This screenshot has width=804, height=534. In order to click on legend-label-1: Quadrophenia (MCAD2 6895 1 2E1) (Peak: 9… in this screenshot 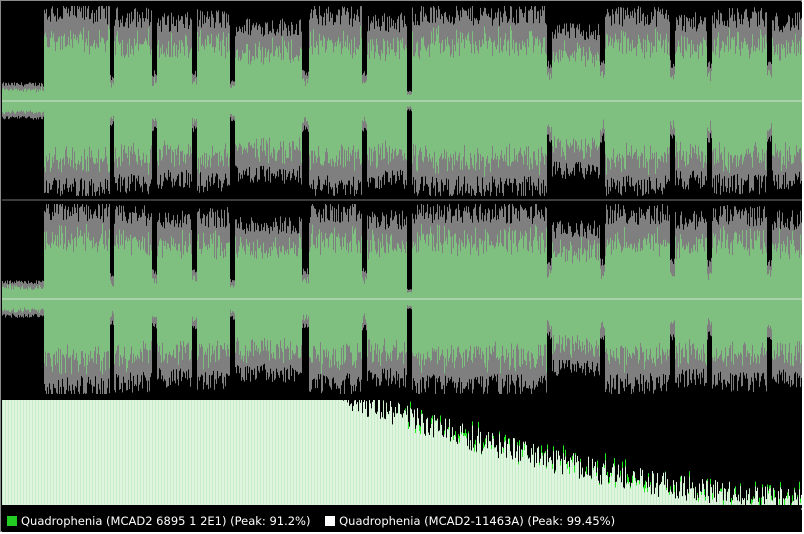, I will do `click(166, 521)`.